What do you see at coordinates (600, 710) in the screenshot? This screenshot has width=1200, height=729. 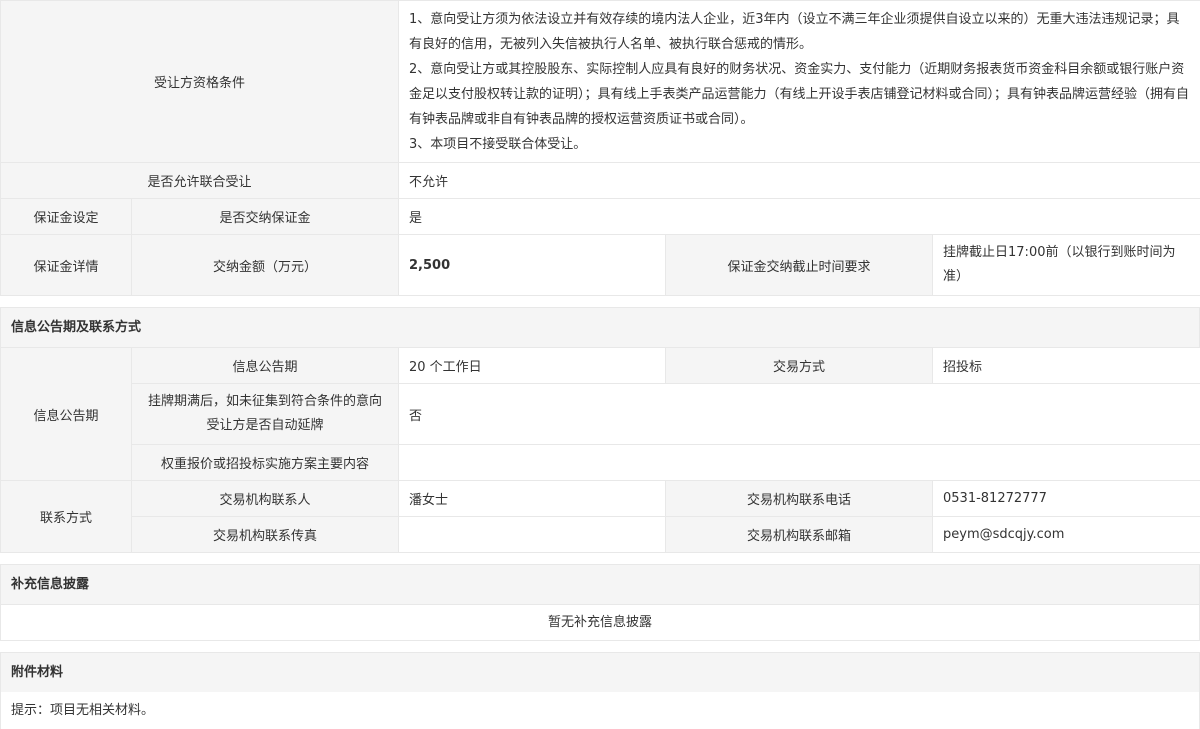 I see `attachments-tip: 提示：项目无相关材料。` at bounding box center [600, 710].